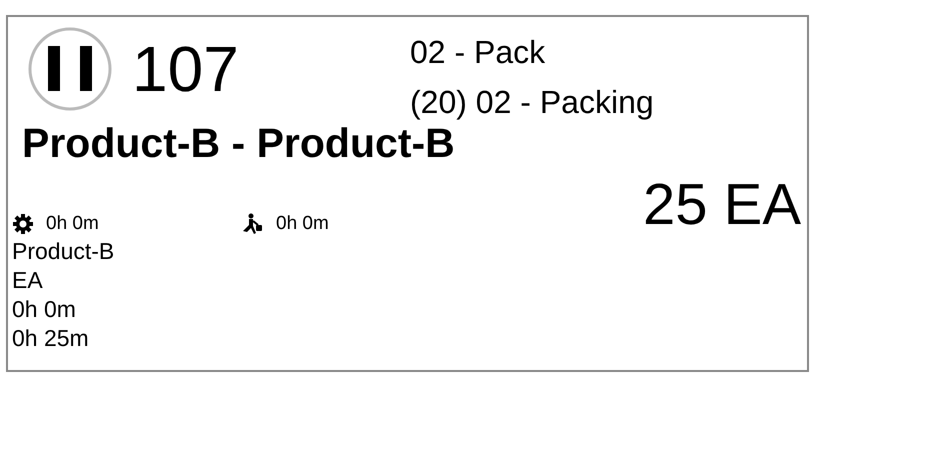 This screenshot has width=925, height=464. Describe the element at coordinates (478, 52) in the screenshot. I see `operation-label: 02 - Pack` at that location.